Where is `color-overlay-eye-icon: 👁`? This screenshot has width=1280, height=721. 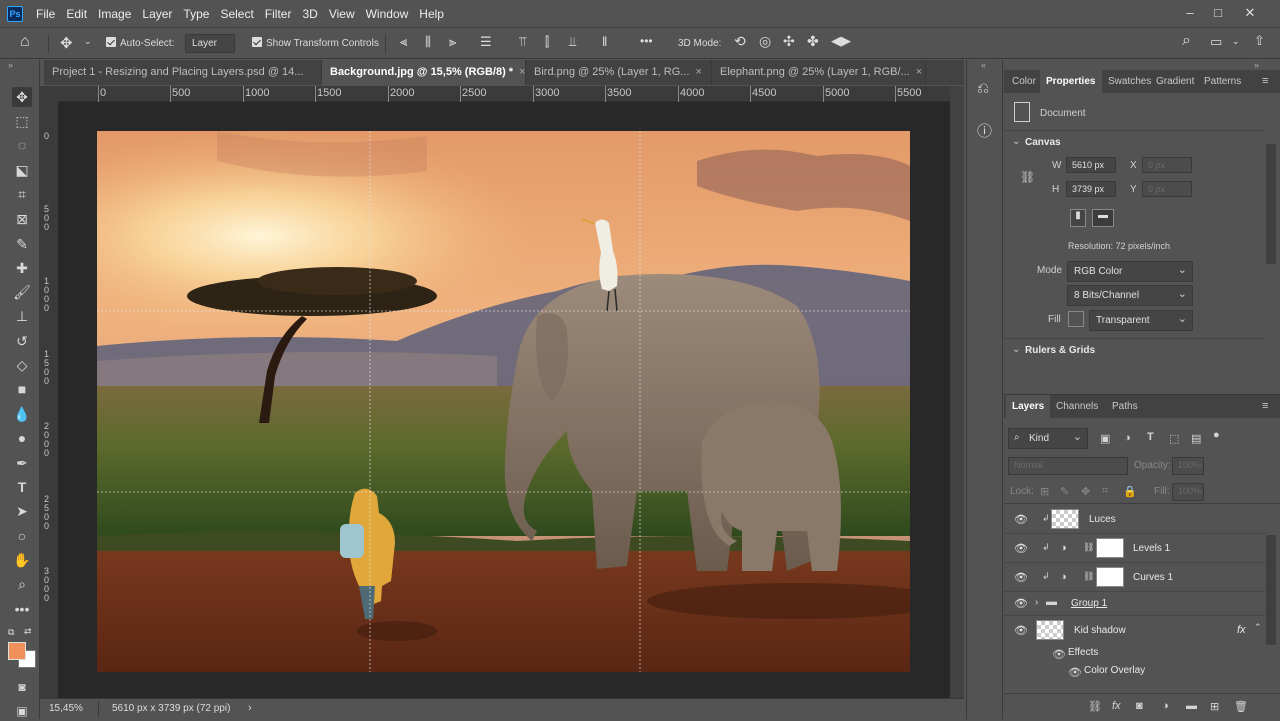 color-overlay-eye-icon: 👁 is located at coordinates (1075, 672).